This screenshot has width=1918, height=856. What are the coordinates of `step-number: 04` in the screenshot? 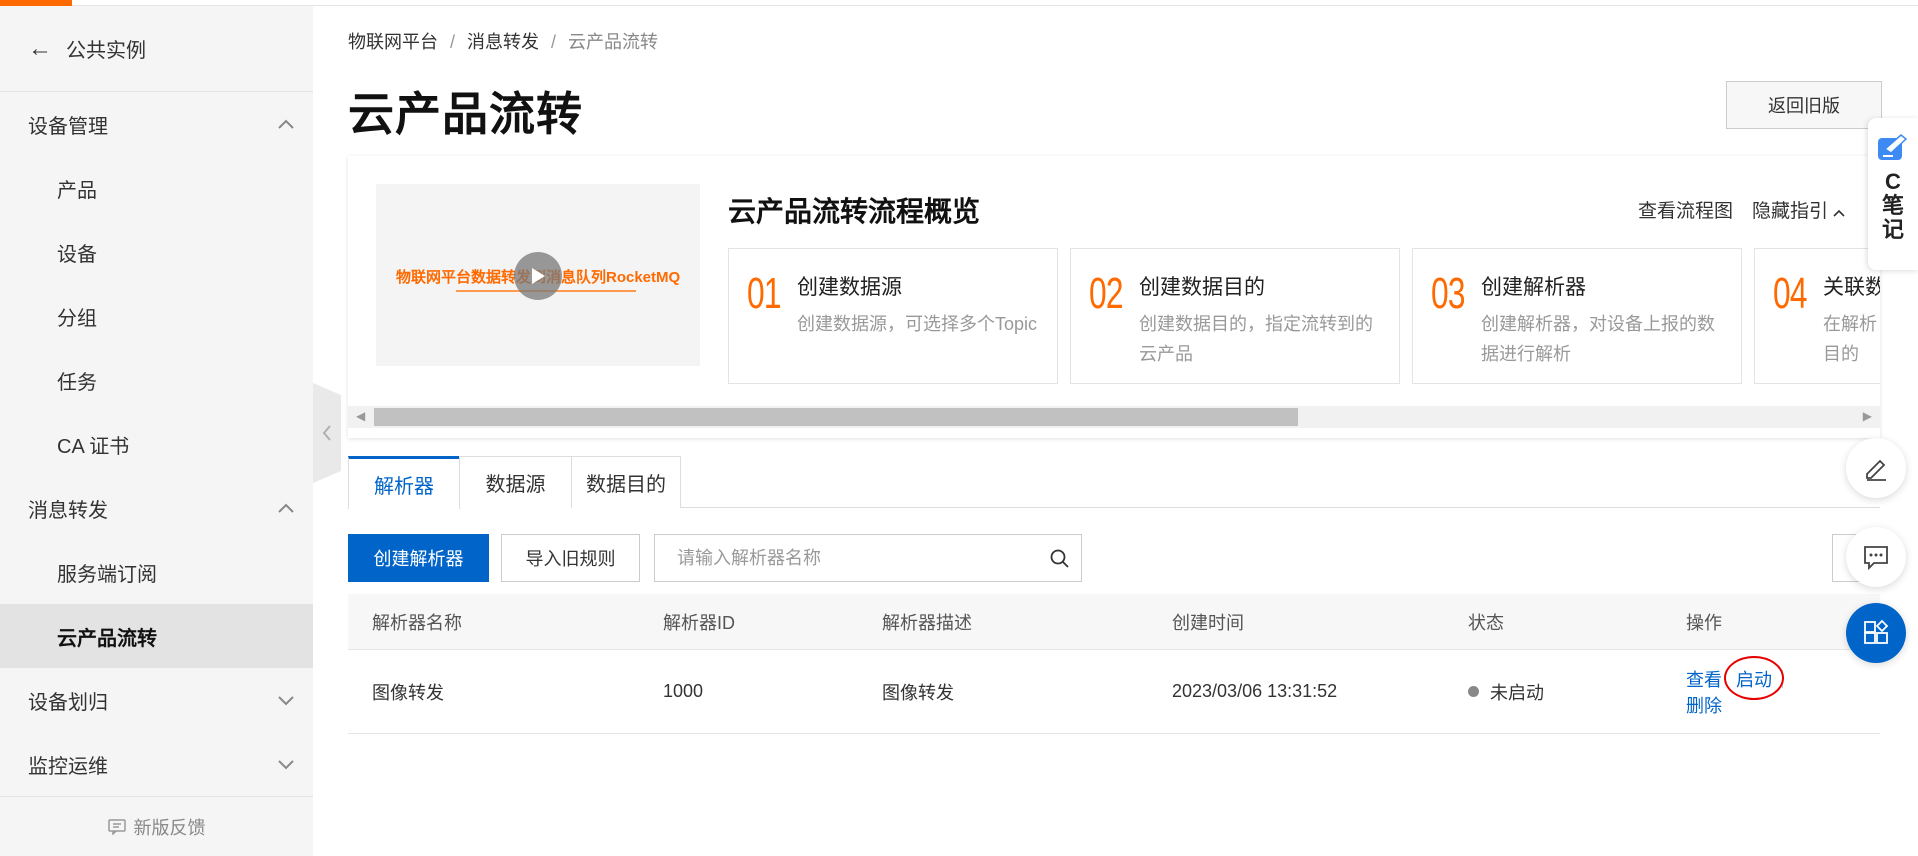 It's located at (1790, 293).